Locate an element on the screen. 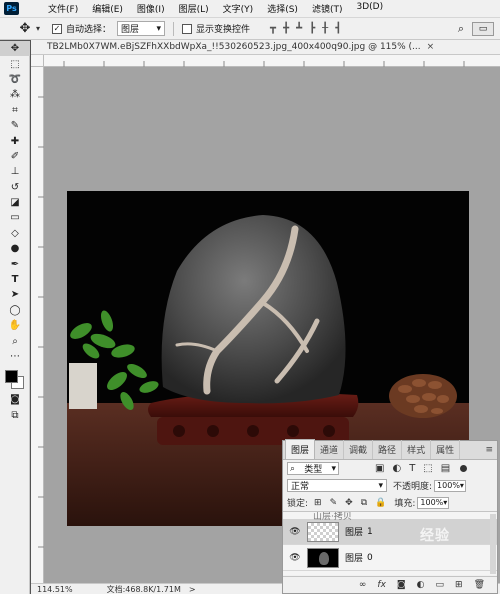 The width and height of the screenshot is (500, 594). align-vcenter-icon: ╋ is located at coordinates (286, 28).